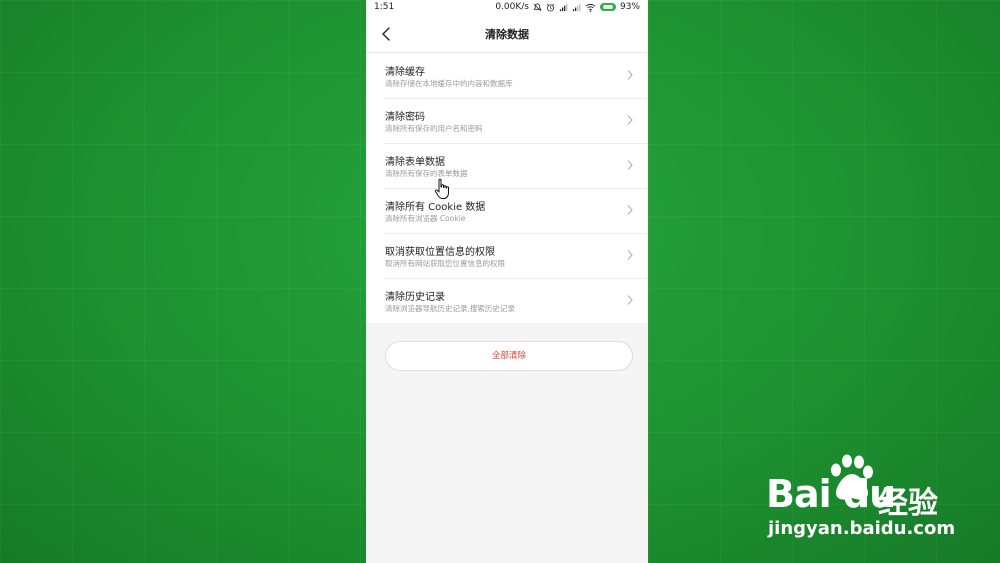  Describe the element at coordinates (507, 120) in the screenshot. I see `list-item-clear-passwords: 清除密码 清除所有保存的用户名和密码` at that location.